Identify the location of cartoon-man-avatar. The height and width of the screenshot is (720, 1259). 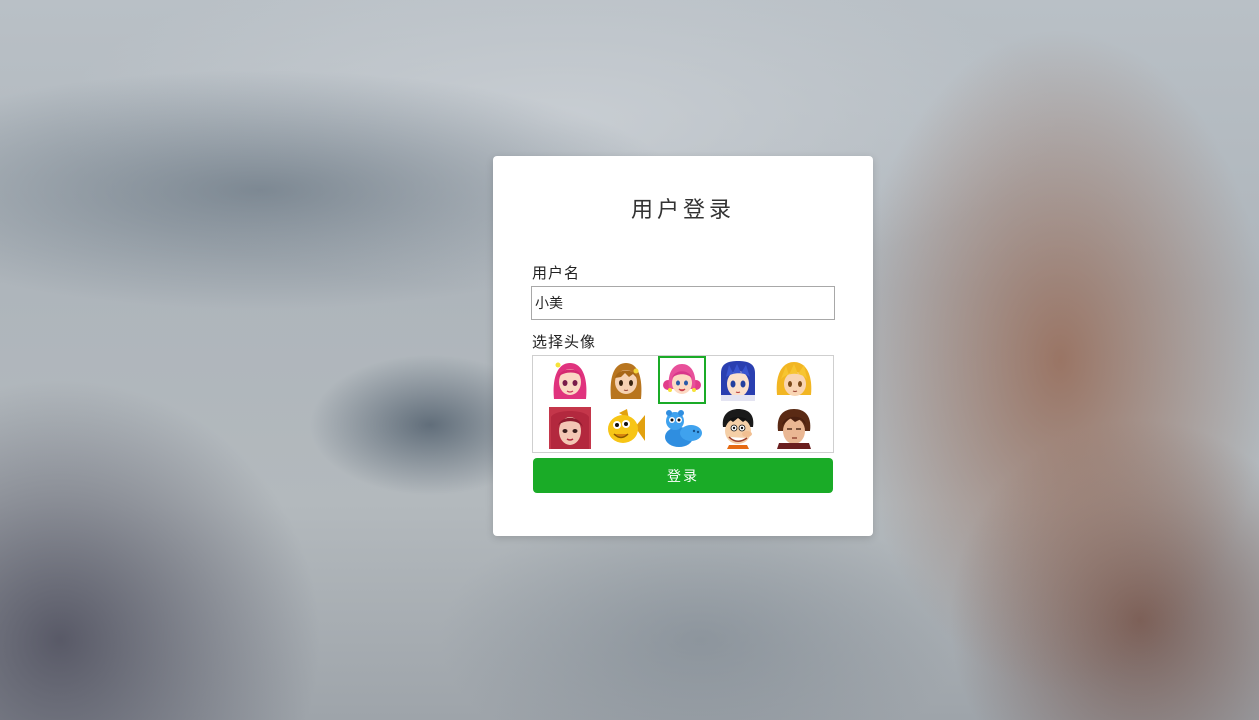
(738, 428).